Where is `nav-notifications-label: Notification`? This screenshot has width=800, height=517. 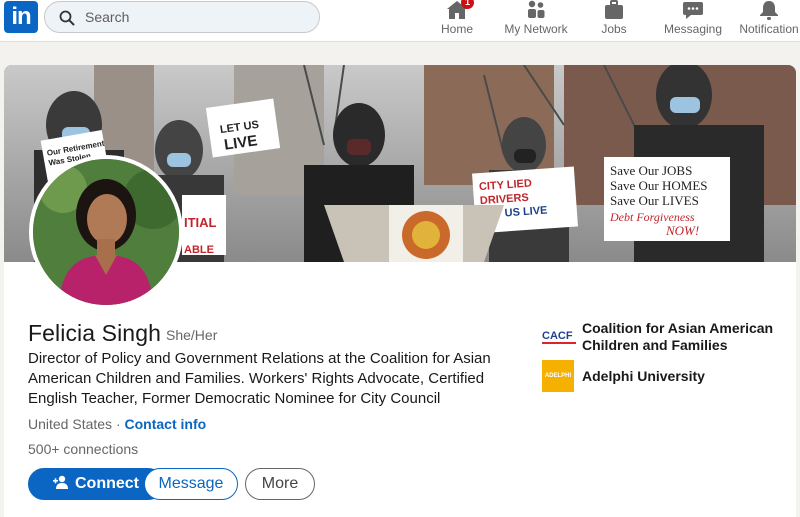 nav-notifications-label: Notification is located at coordinates (769, 29).